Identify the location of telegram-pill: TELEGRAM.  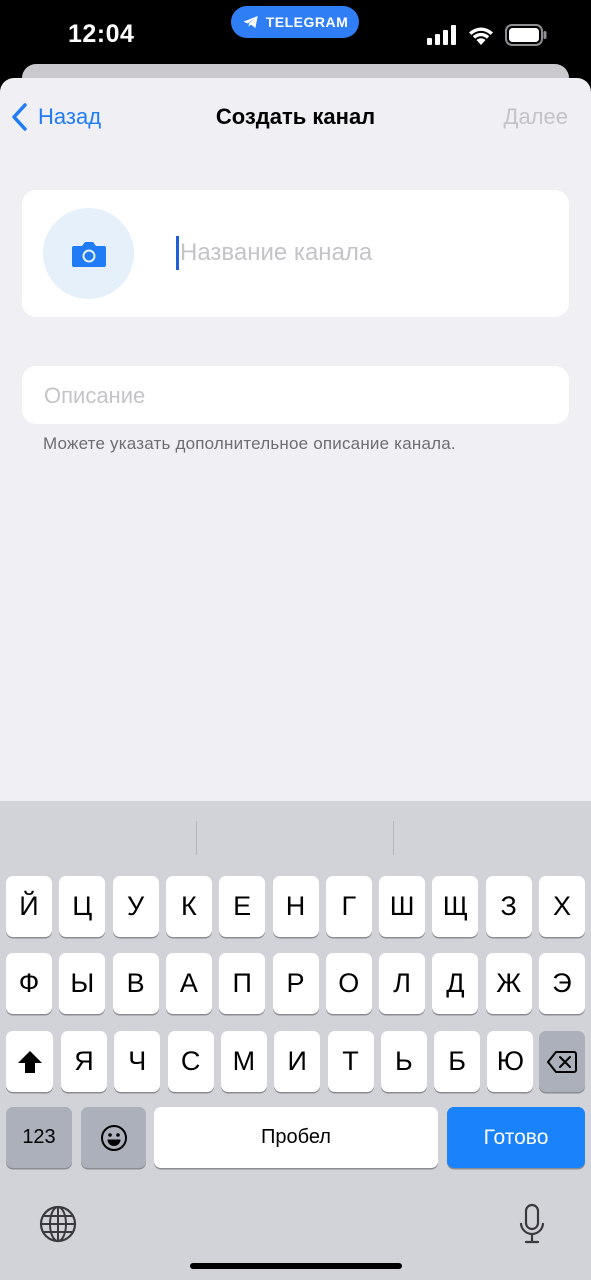
(295, 22).